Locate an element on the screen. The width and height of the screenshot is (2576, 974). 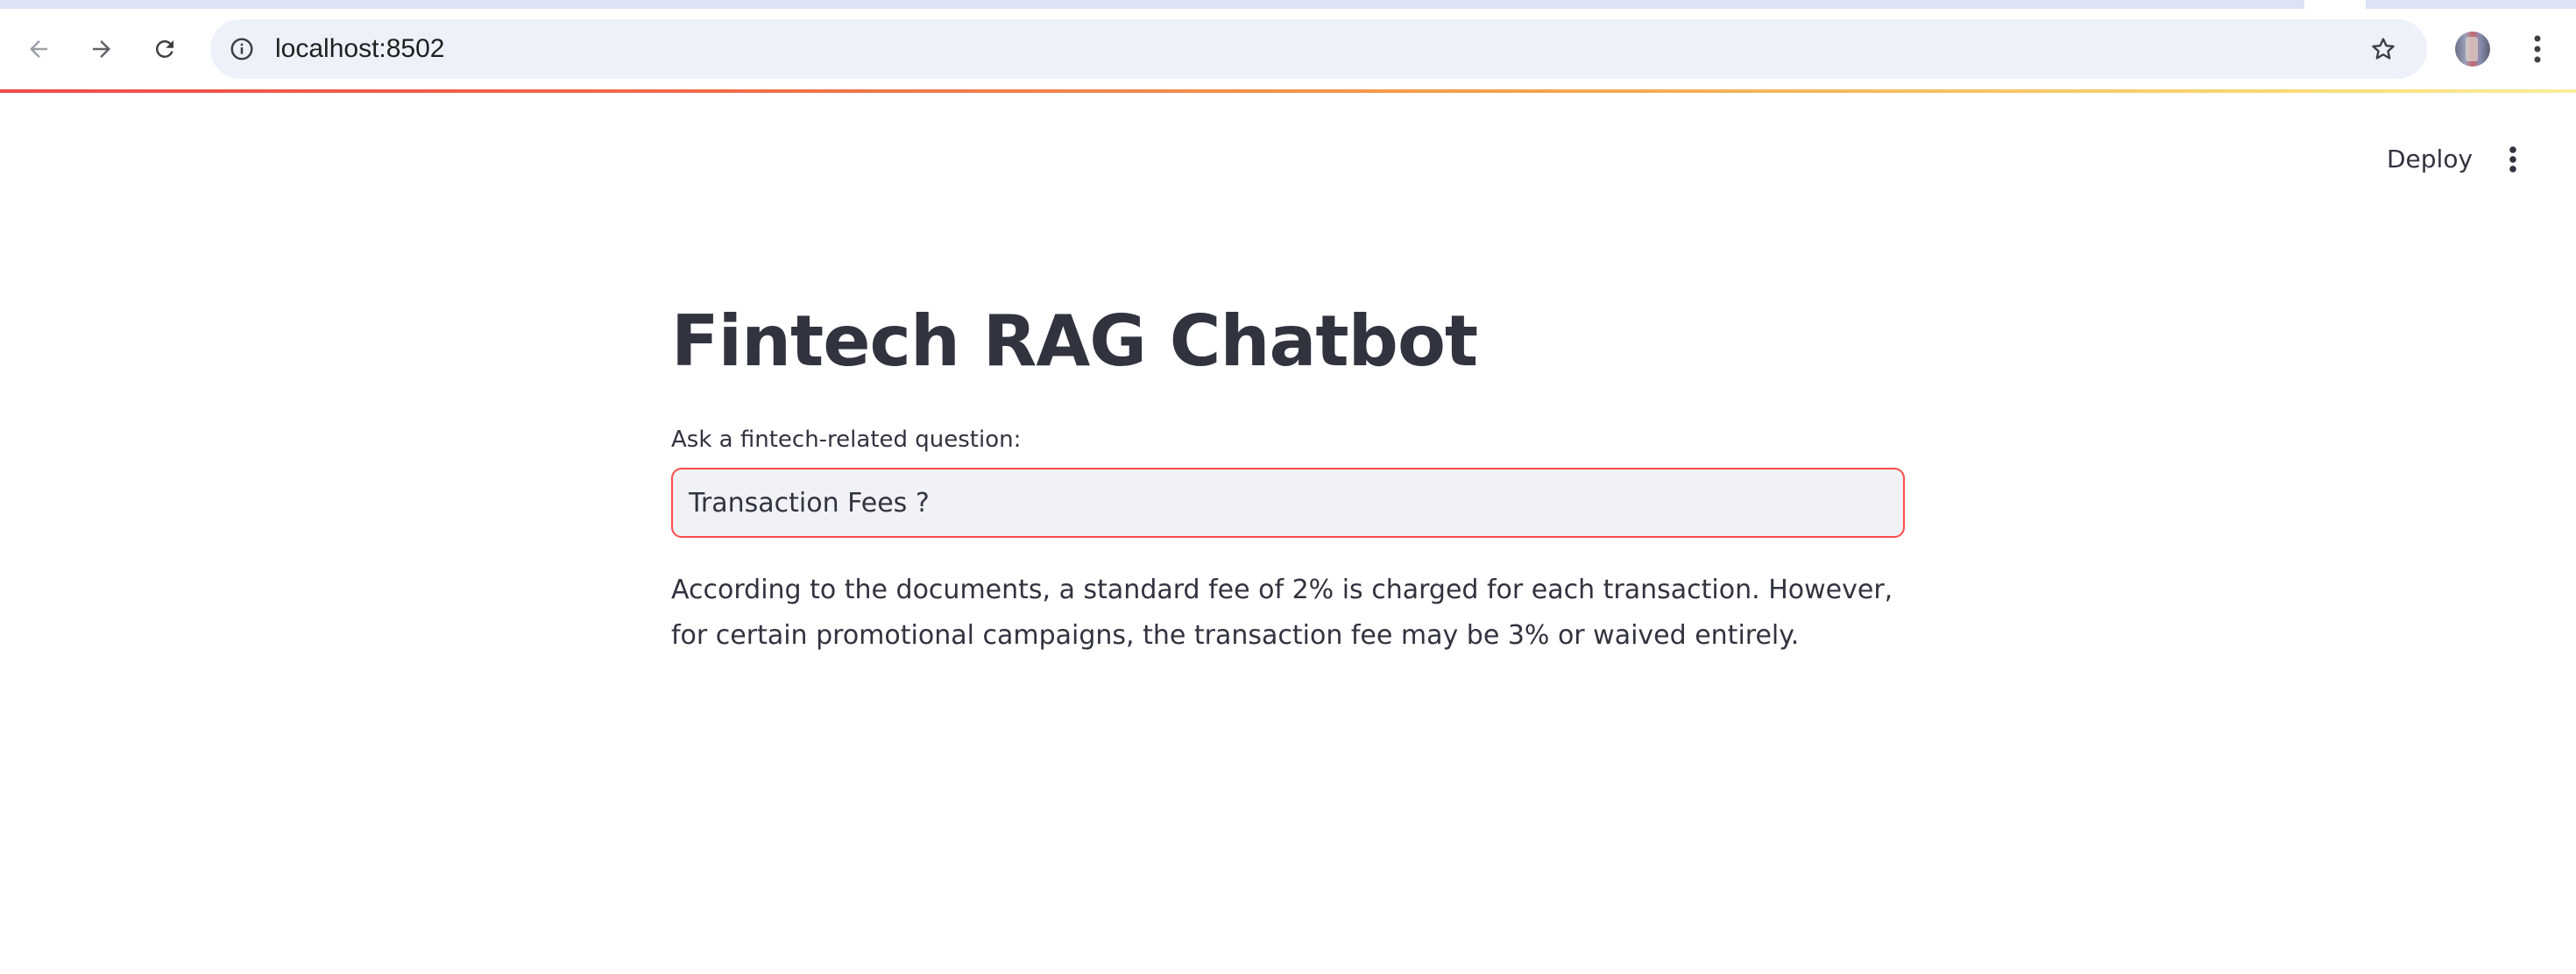
browser-chrome: localhost:8502 is located at coordinates (1288, 45).